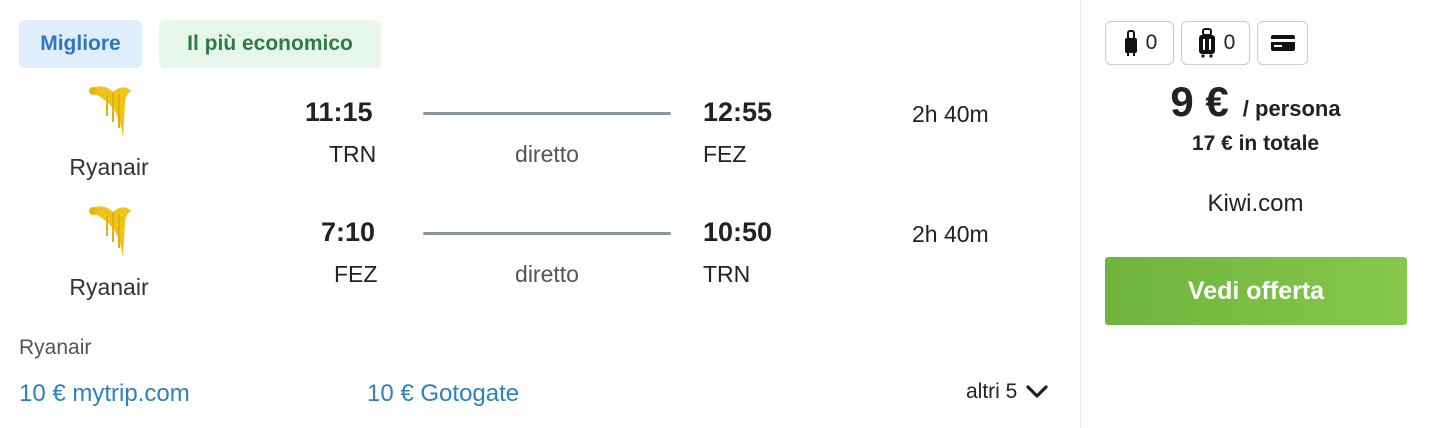 The width and height of the screenshot is (1430, 428). Describe the element at coordinates (1206, 43) in the screenshot. I see `cabin-bag-icon` at that location.